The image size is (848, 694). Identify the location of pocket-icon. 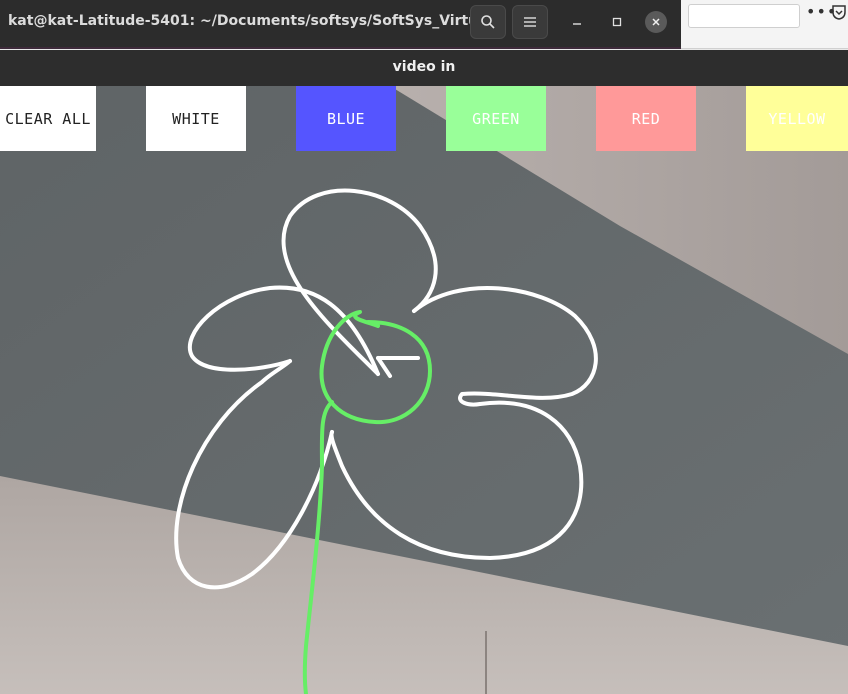
(839, 12).